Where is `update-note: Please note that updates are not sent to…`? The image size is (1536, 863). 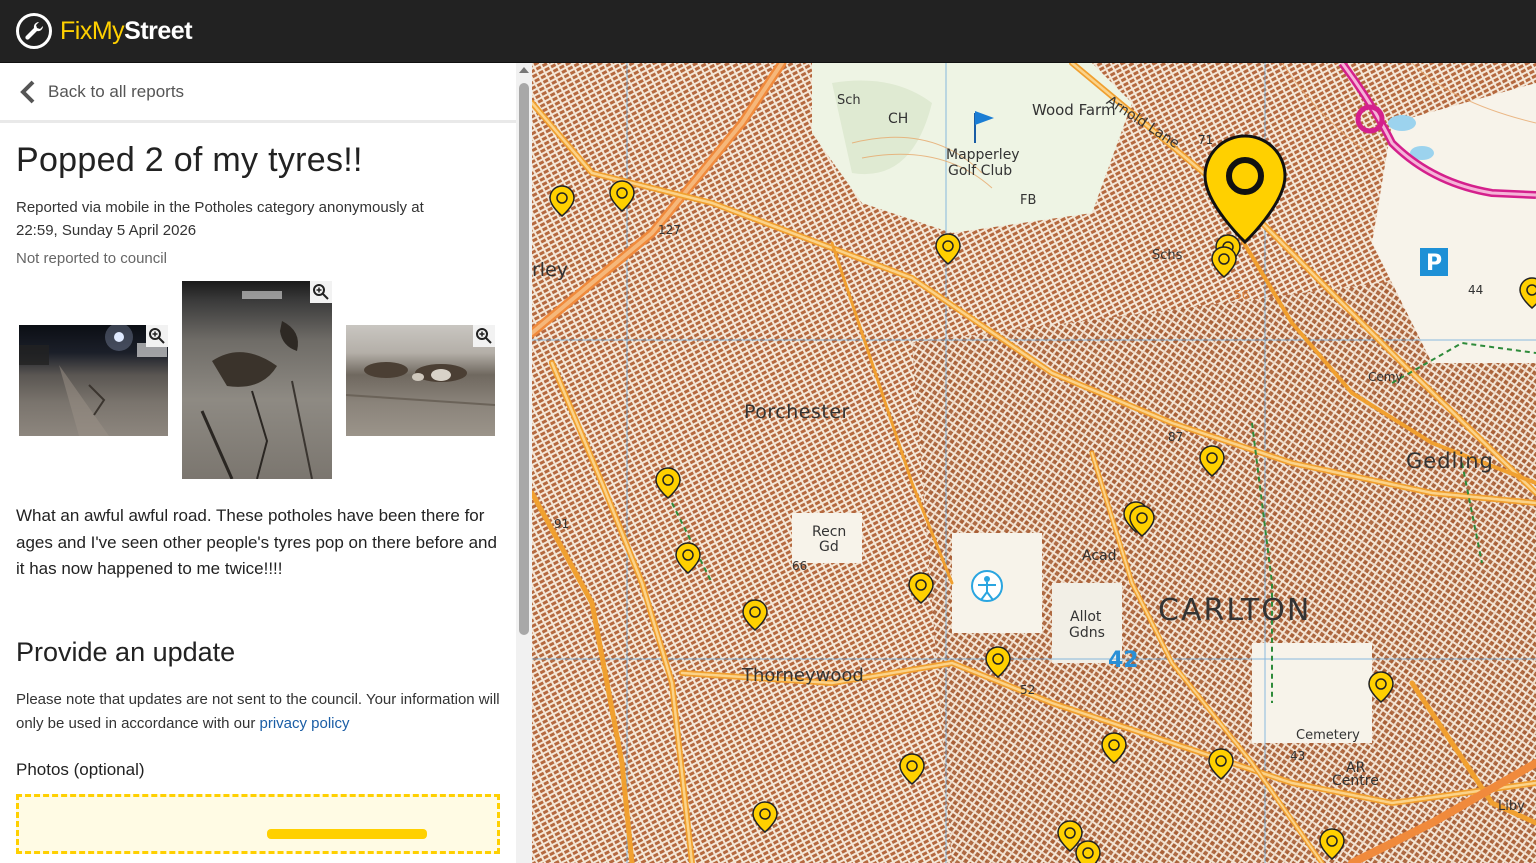
update-note: Please note that updates are not sent to… is located at coordinates (258, 712).